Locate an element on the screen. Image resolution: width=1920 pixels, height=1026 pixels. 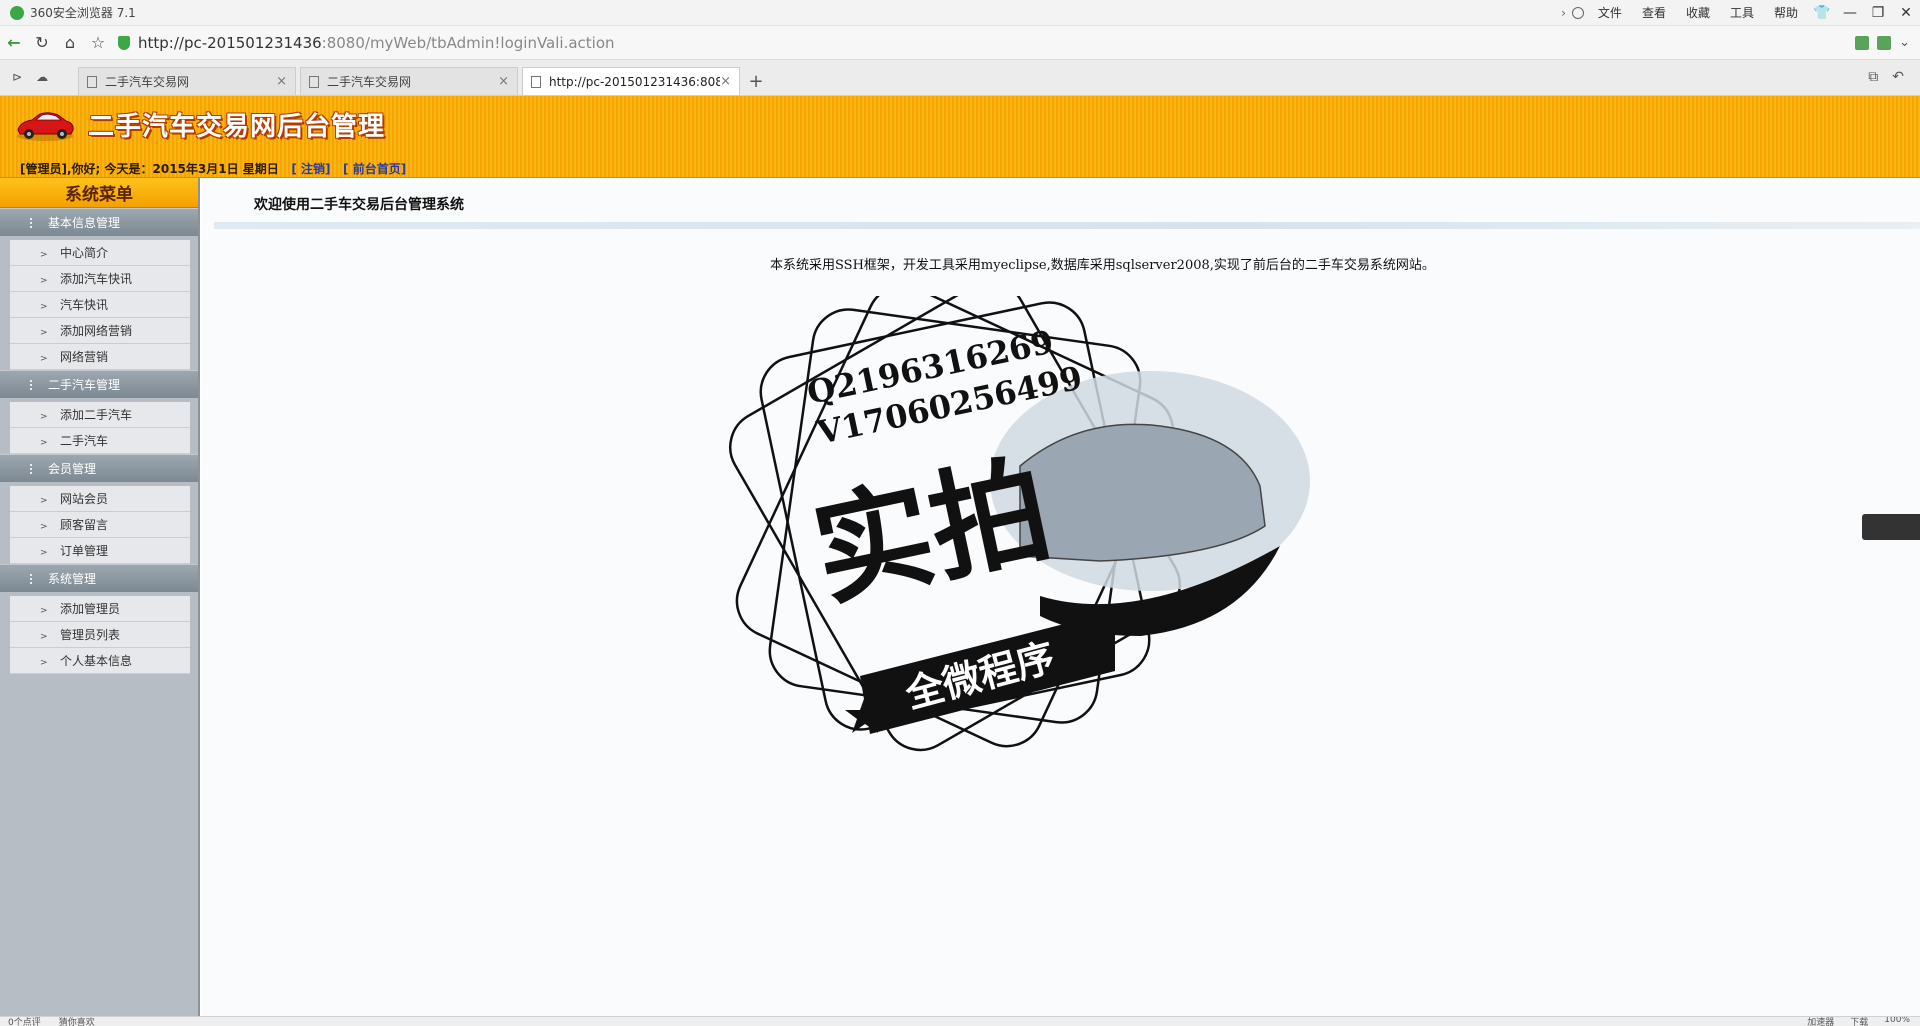
maximize-button: ❐ is located at coordinates (1878, 13).